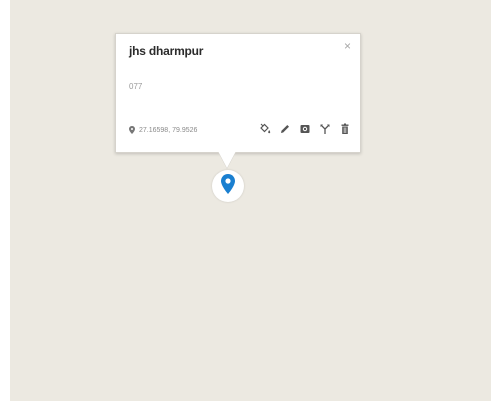 The height and width of the screenshot is (405, 491). Describe the element at coordinates (136, 86) in the screenshot. I see `popup-description: 077` at that location.